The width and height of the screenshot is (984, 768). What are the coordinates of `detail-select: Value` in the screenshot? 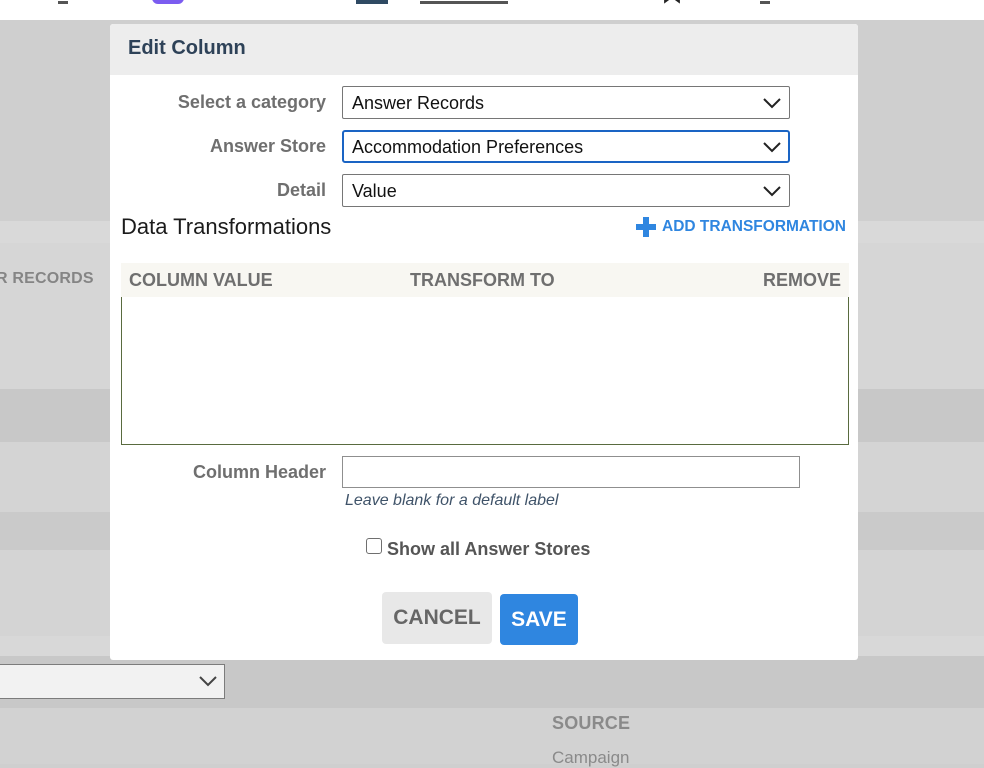 It's located at (566, 190).